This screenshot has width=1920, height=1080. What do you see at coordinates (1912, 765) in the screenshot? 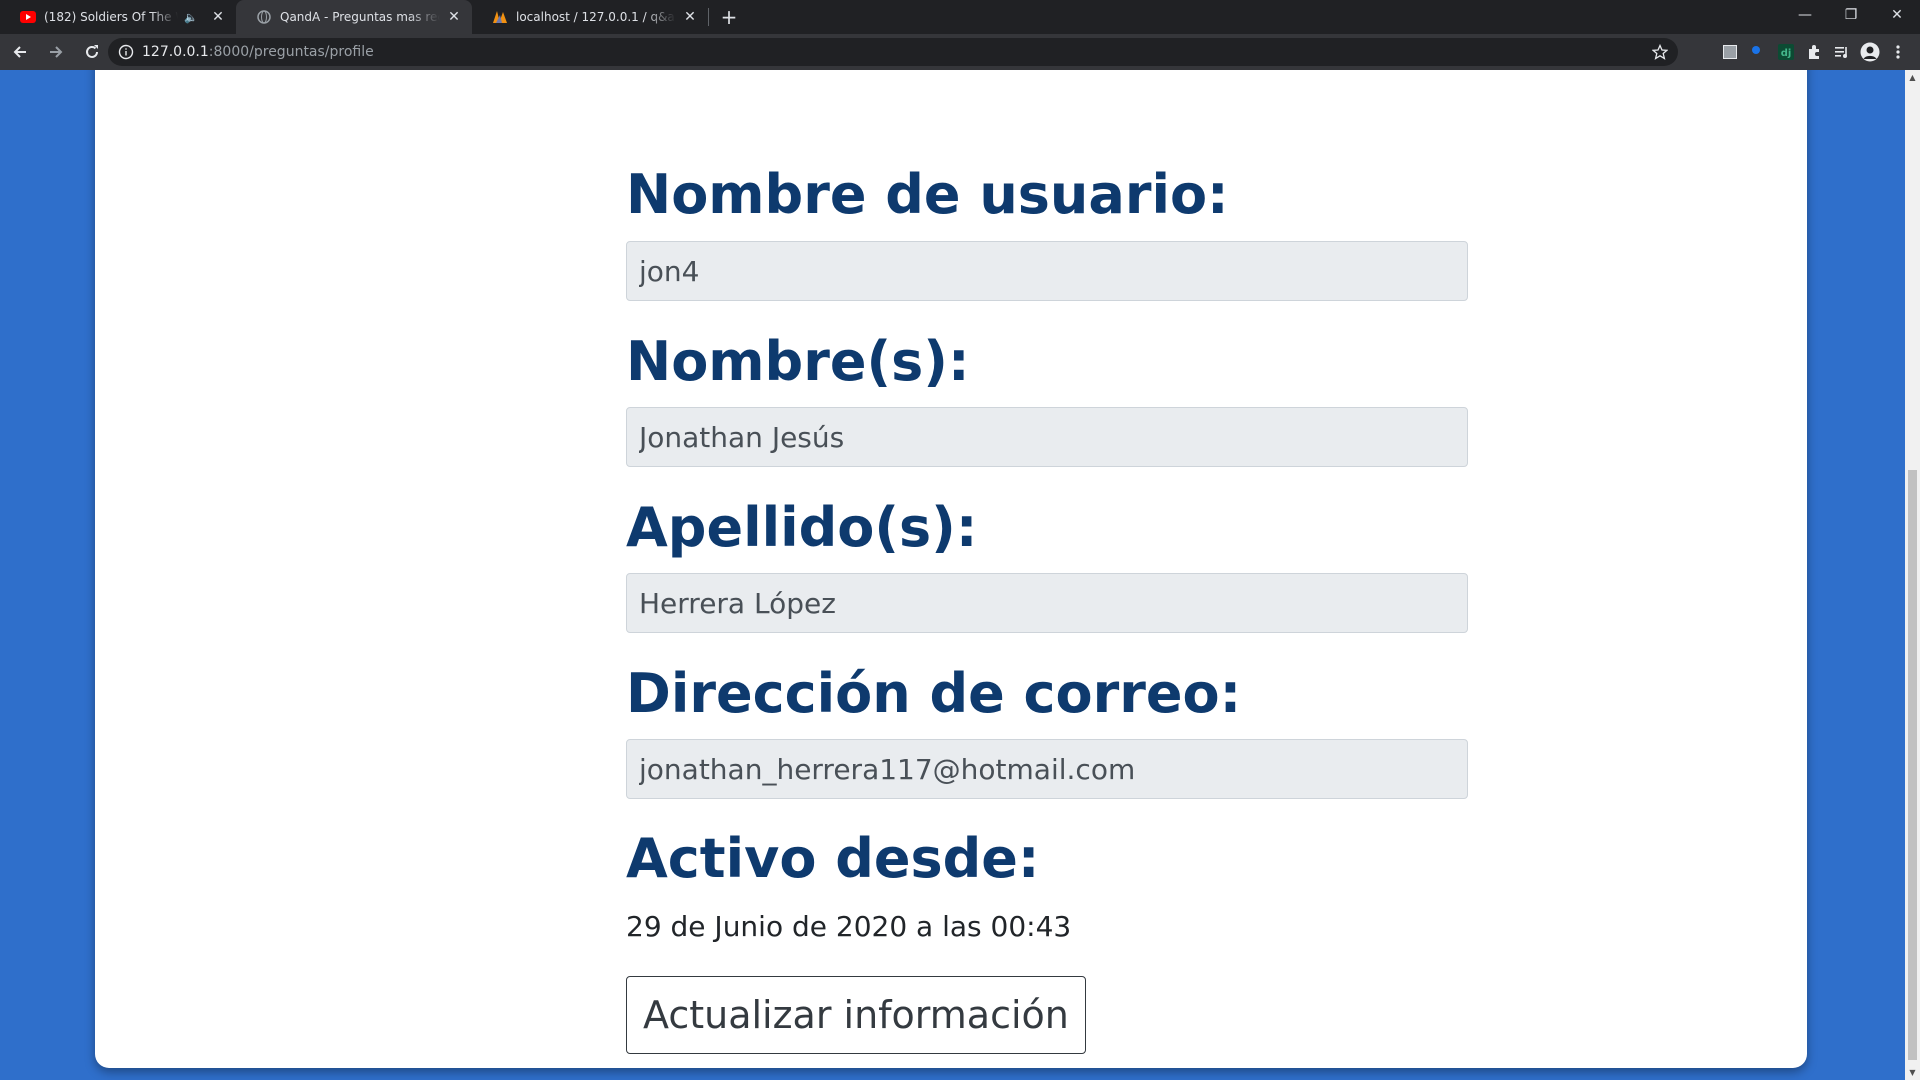
I see `scrollbar-thumb` at bounding box center [1912, 765].